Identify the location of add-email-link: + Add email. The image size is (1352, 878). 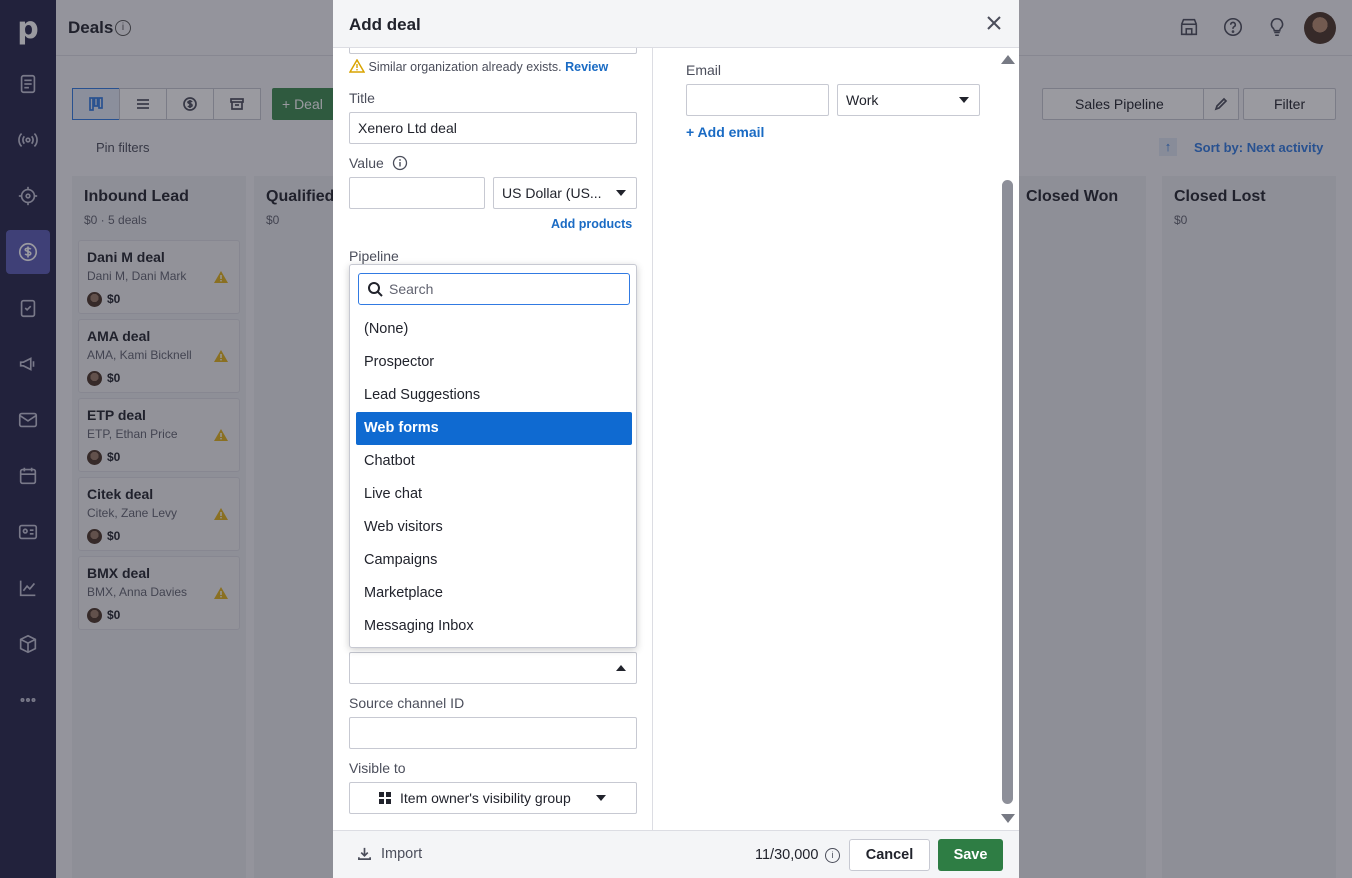
(725, 132).